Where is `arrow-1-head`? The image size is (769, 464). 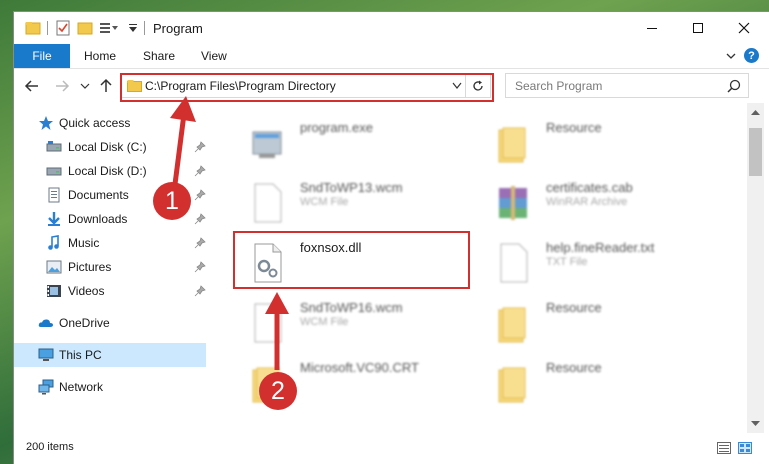
arrow-1-head is located at coordinates (183, 109).